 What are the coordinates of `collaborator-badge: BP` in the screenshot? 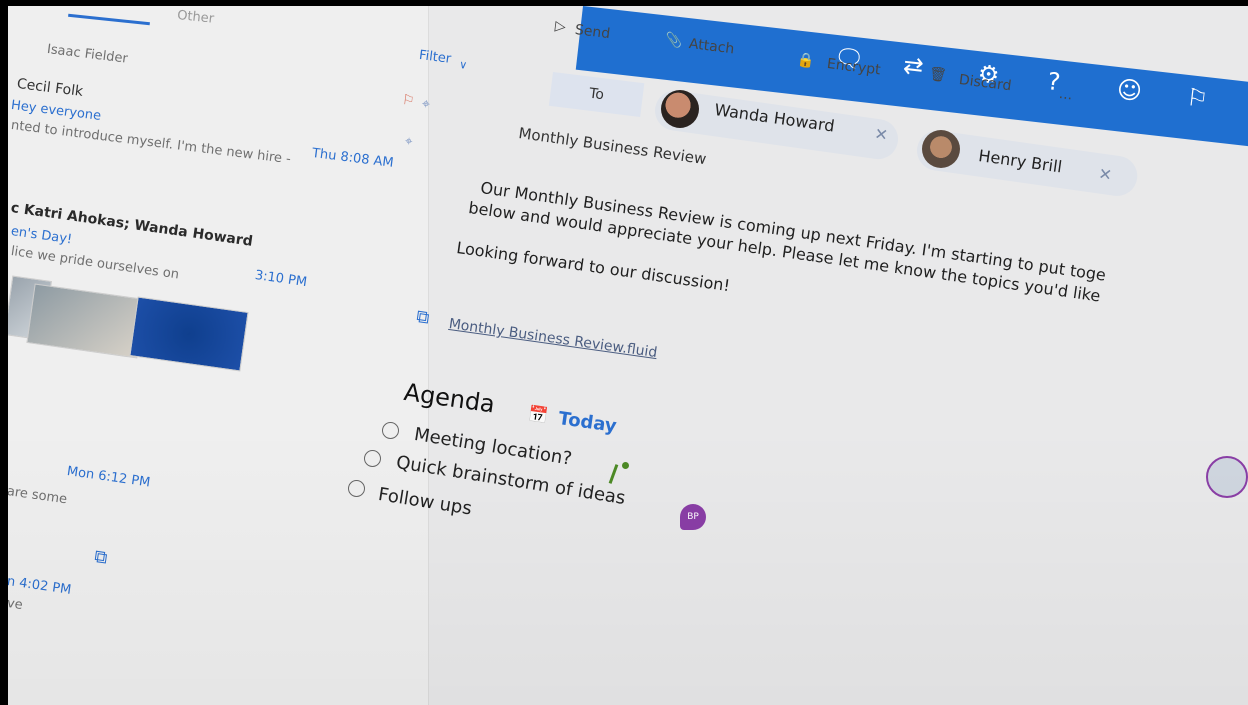 It's located at (693, 517).